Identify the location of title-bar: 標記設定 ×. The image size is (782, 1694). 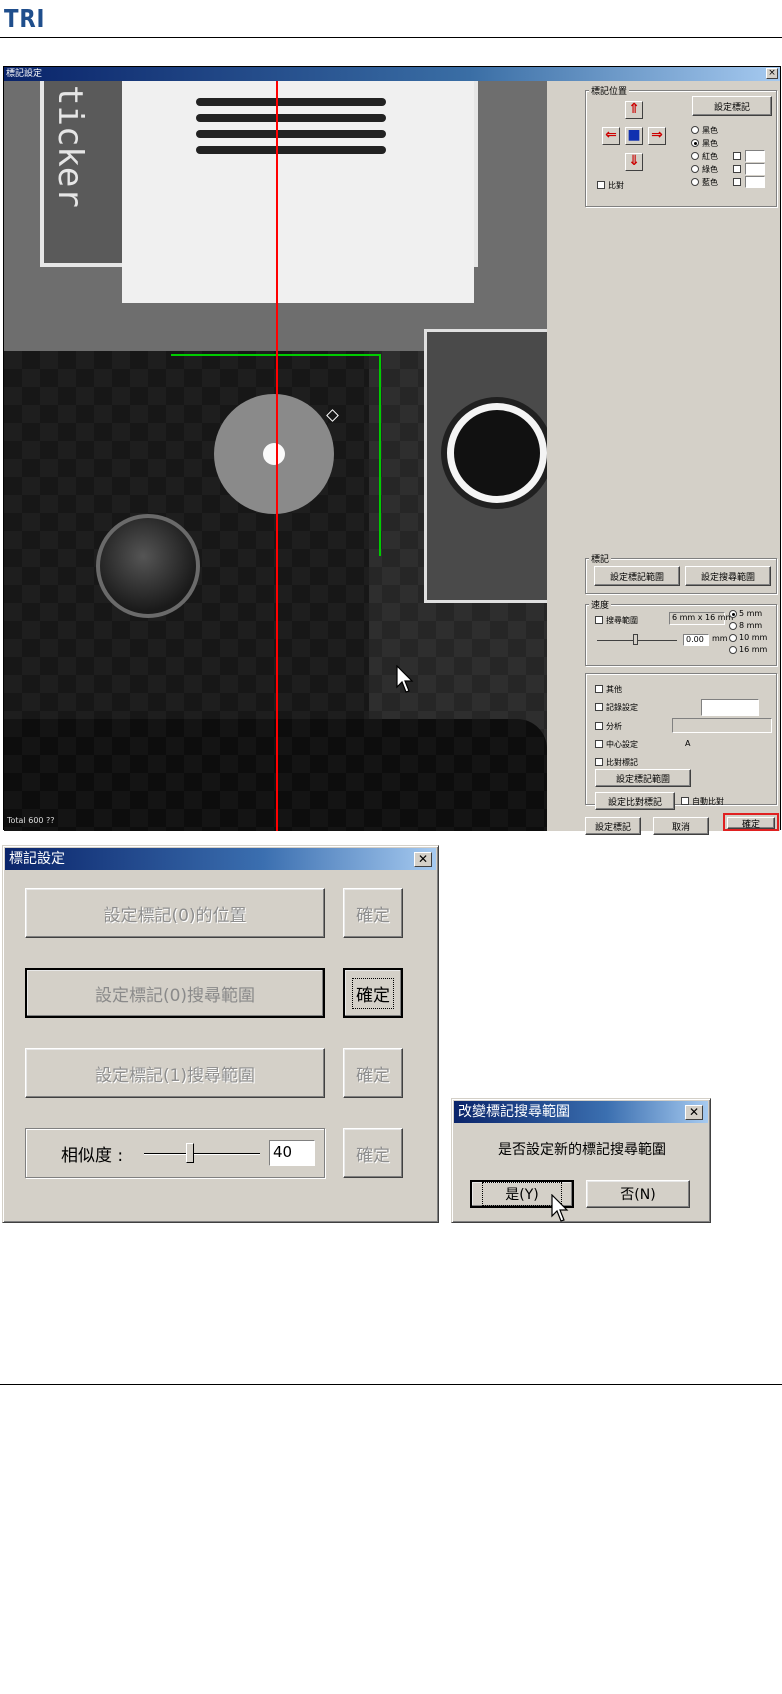
(392, 74).